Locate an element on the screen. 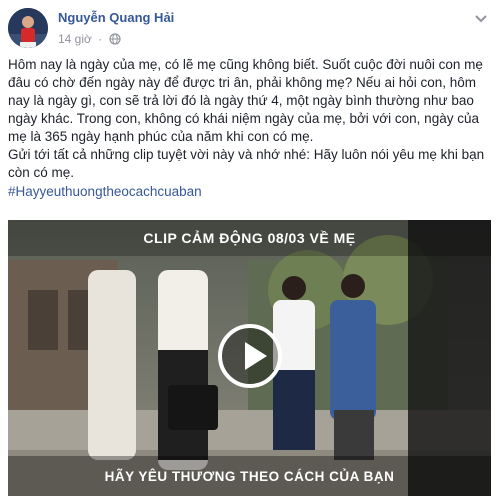 The image size is (499, 497). post-header: Nguyễn Quang Hải 14 giờ · is located at coordinates (249, 29).